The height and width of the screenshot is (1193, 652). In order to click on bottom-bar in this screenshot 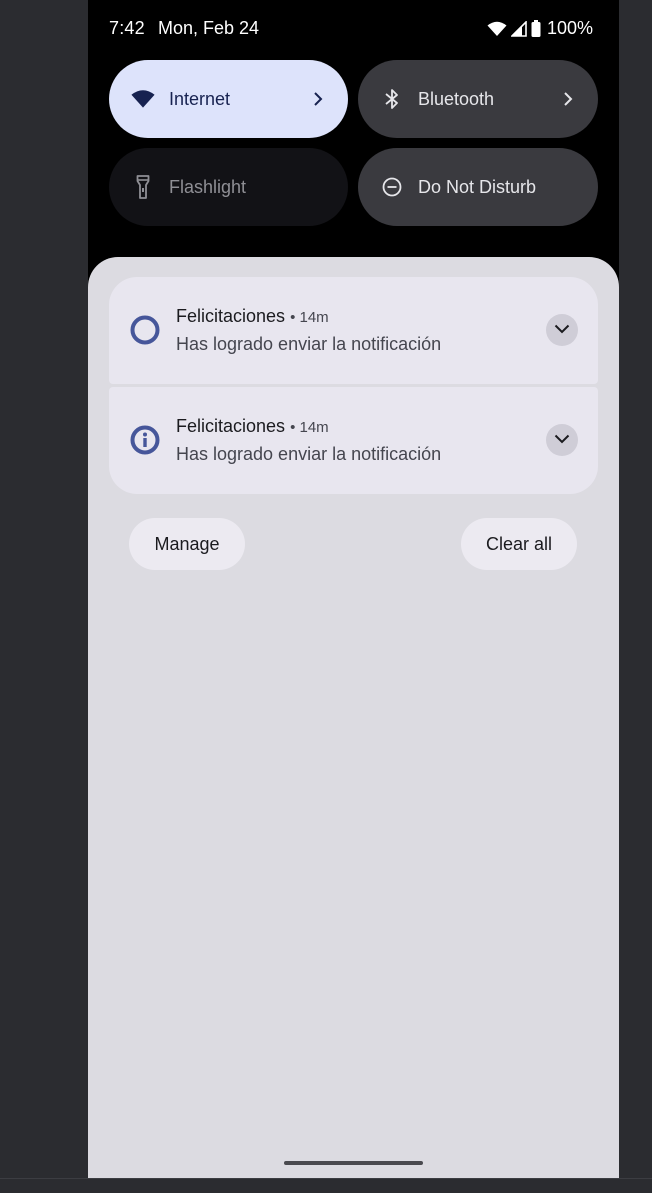, I will do `click(326, 1185)`.